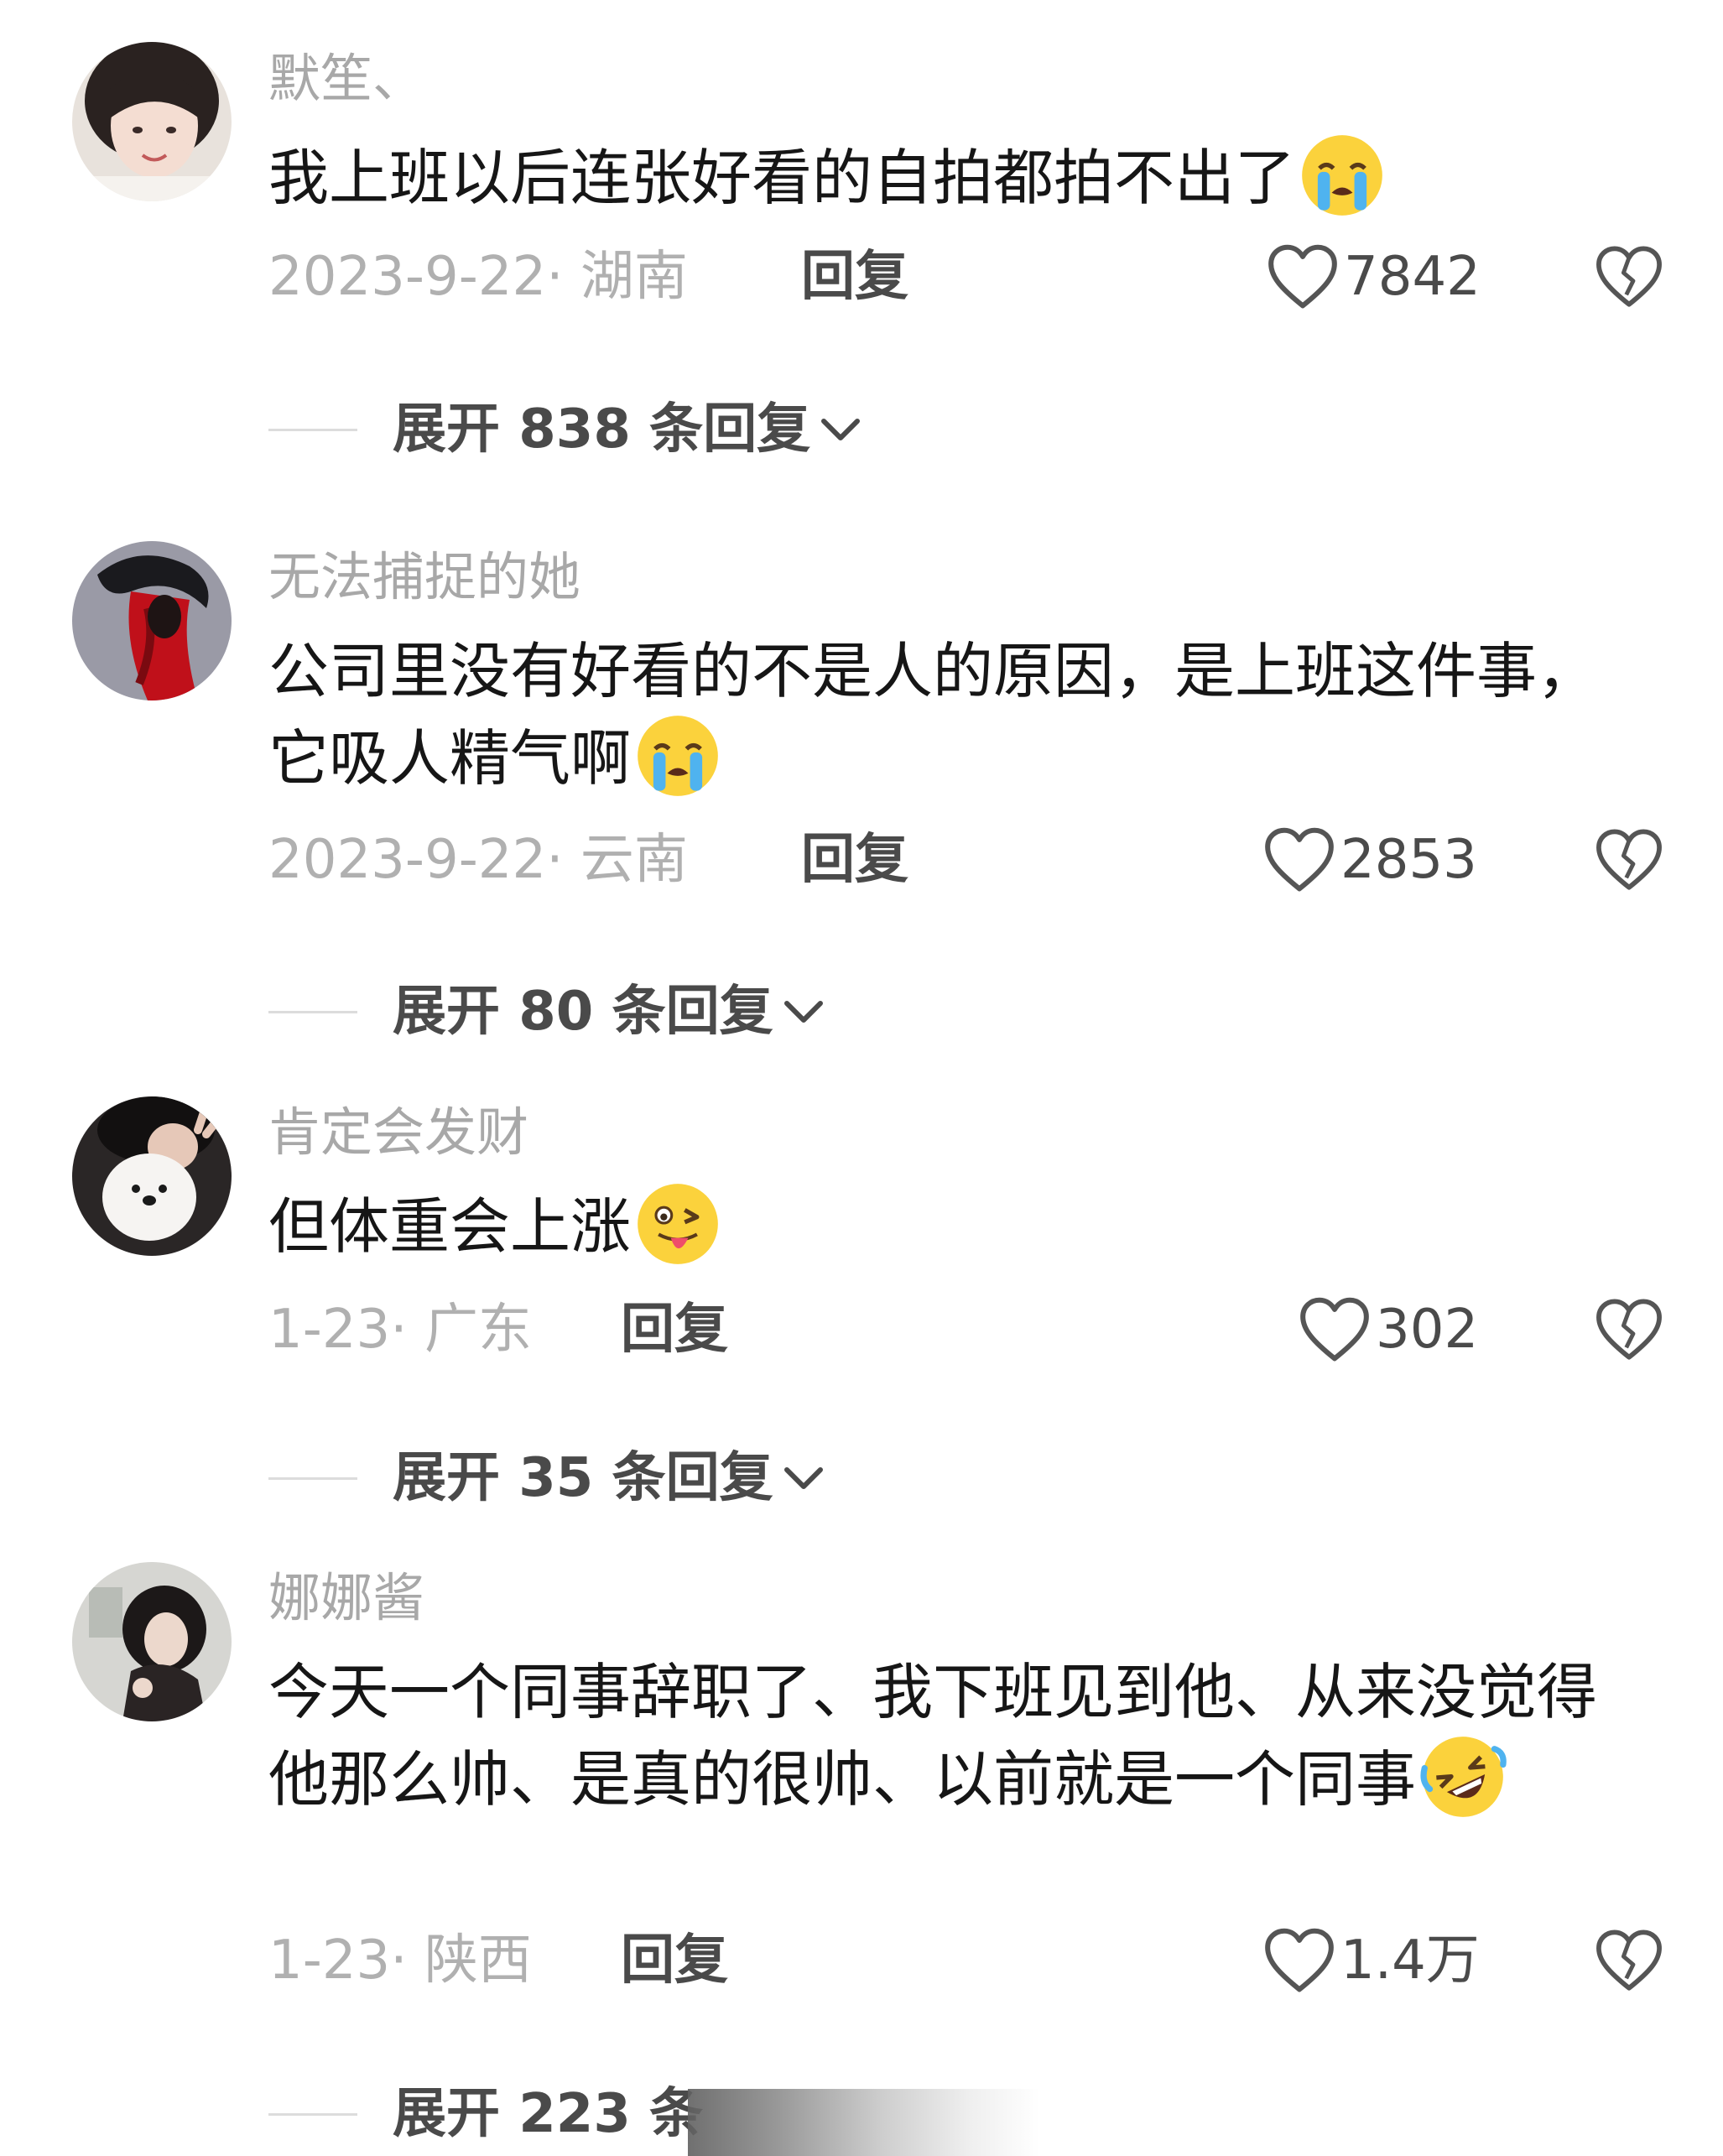  Describe the element at coordinates (583, 1478) in the screenshot. I see `expand-replies-label: 展开 35 条回复` at that location.